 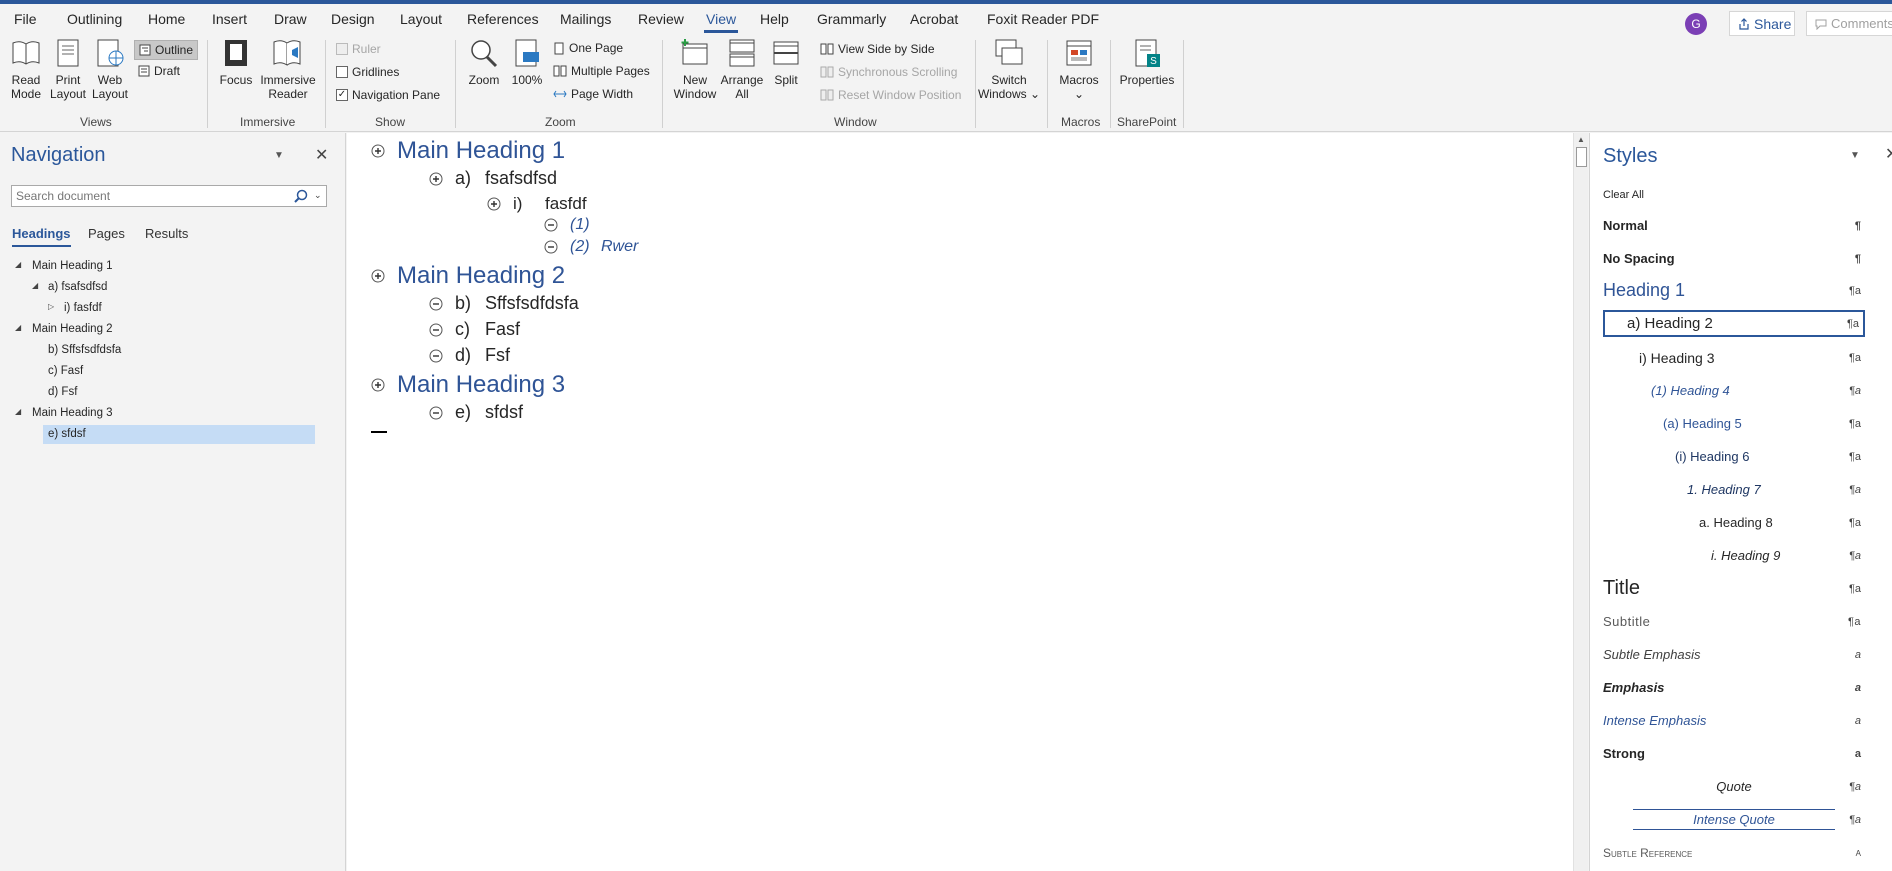 I want to click on style-heading-8: a. Heading 8 ¶a, so click(x=1734, y=522).